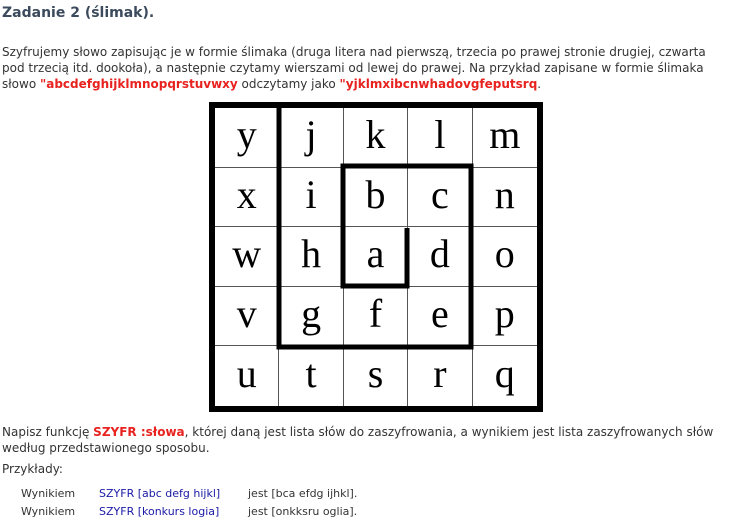 This screenshot has height=529, width=753. Describe the element at coordinates (504, 317) in the screenshot. I see `grid-cell: p` at that location.